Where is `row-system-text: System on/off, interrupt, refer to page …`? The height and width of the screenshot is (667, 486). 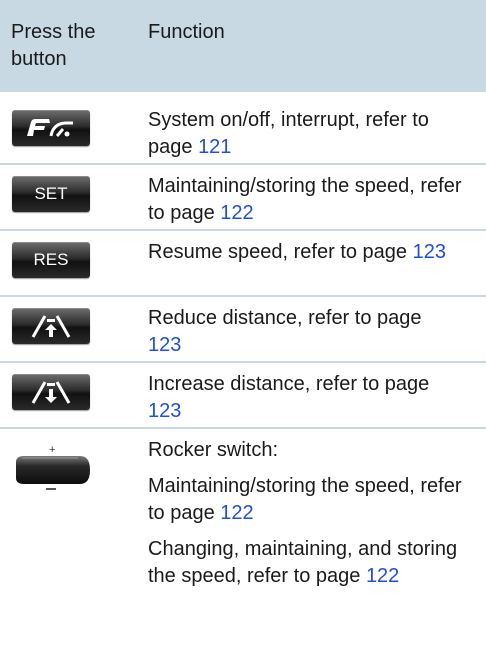
row-system-text: System on/off, interrupt, refer to page … is located at coordinates (313, 134).